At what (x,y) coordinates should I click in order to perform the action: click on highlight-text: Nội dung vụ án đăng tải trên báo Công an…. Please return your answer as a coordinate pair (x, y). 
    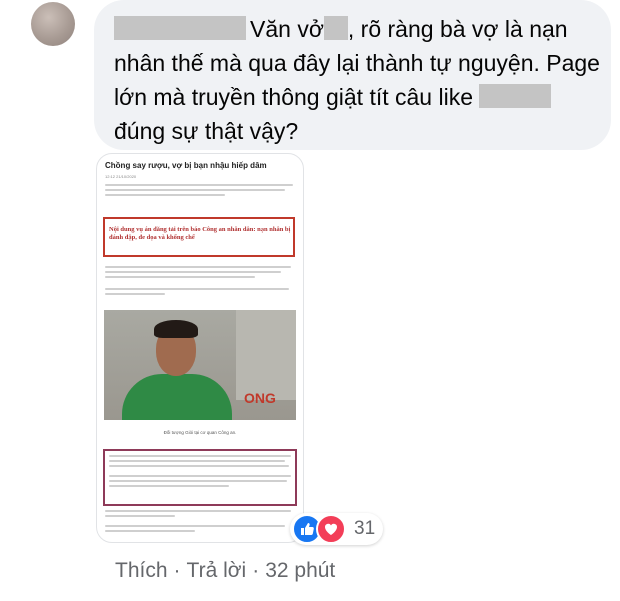
    Looking at the image, I should click on (200, 233).